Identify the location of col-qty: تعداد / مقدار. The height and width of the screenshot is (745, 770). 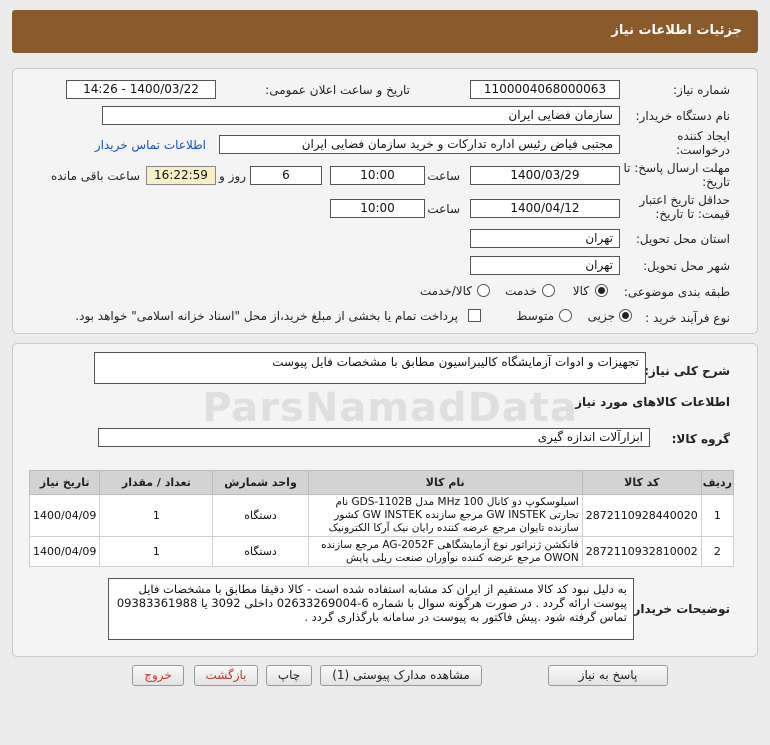
(156, 482).